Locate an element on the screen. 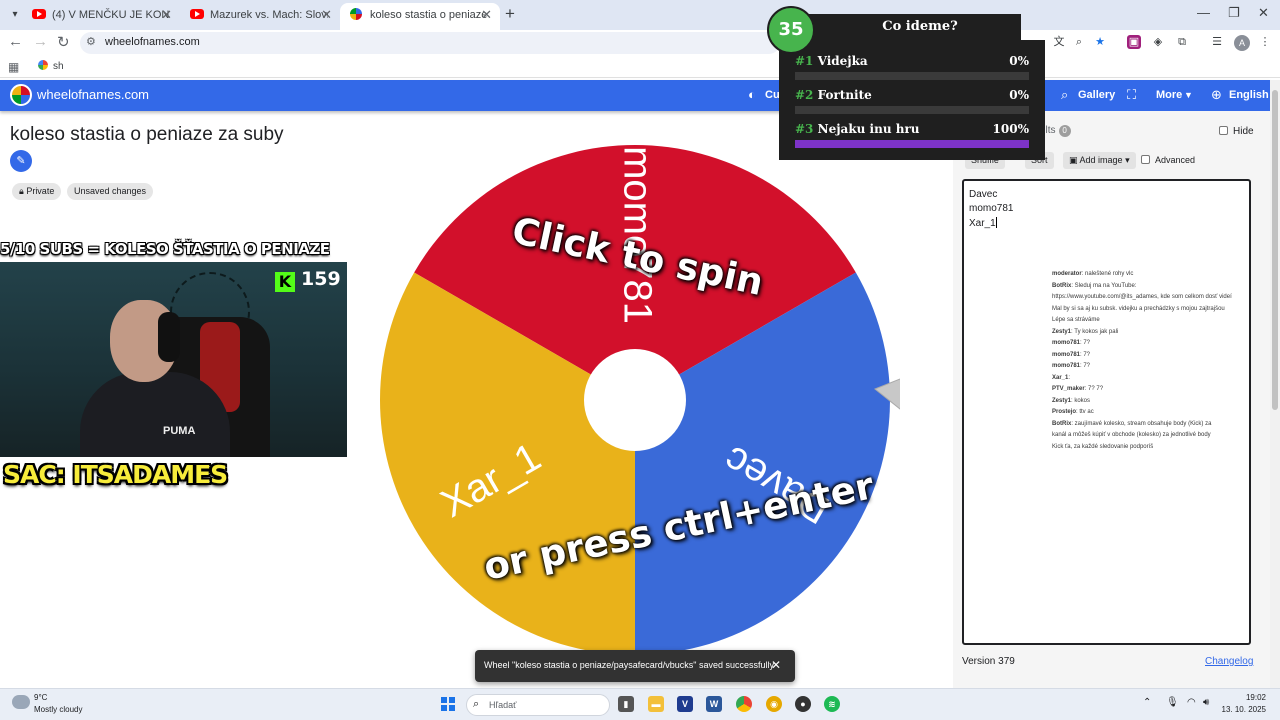 This screenshot has width=1280, height=720. chat-username: Zesty1 is located at coordinates (1062, 331).